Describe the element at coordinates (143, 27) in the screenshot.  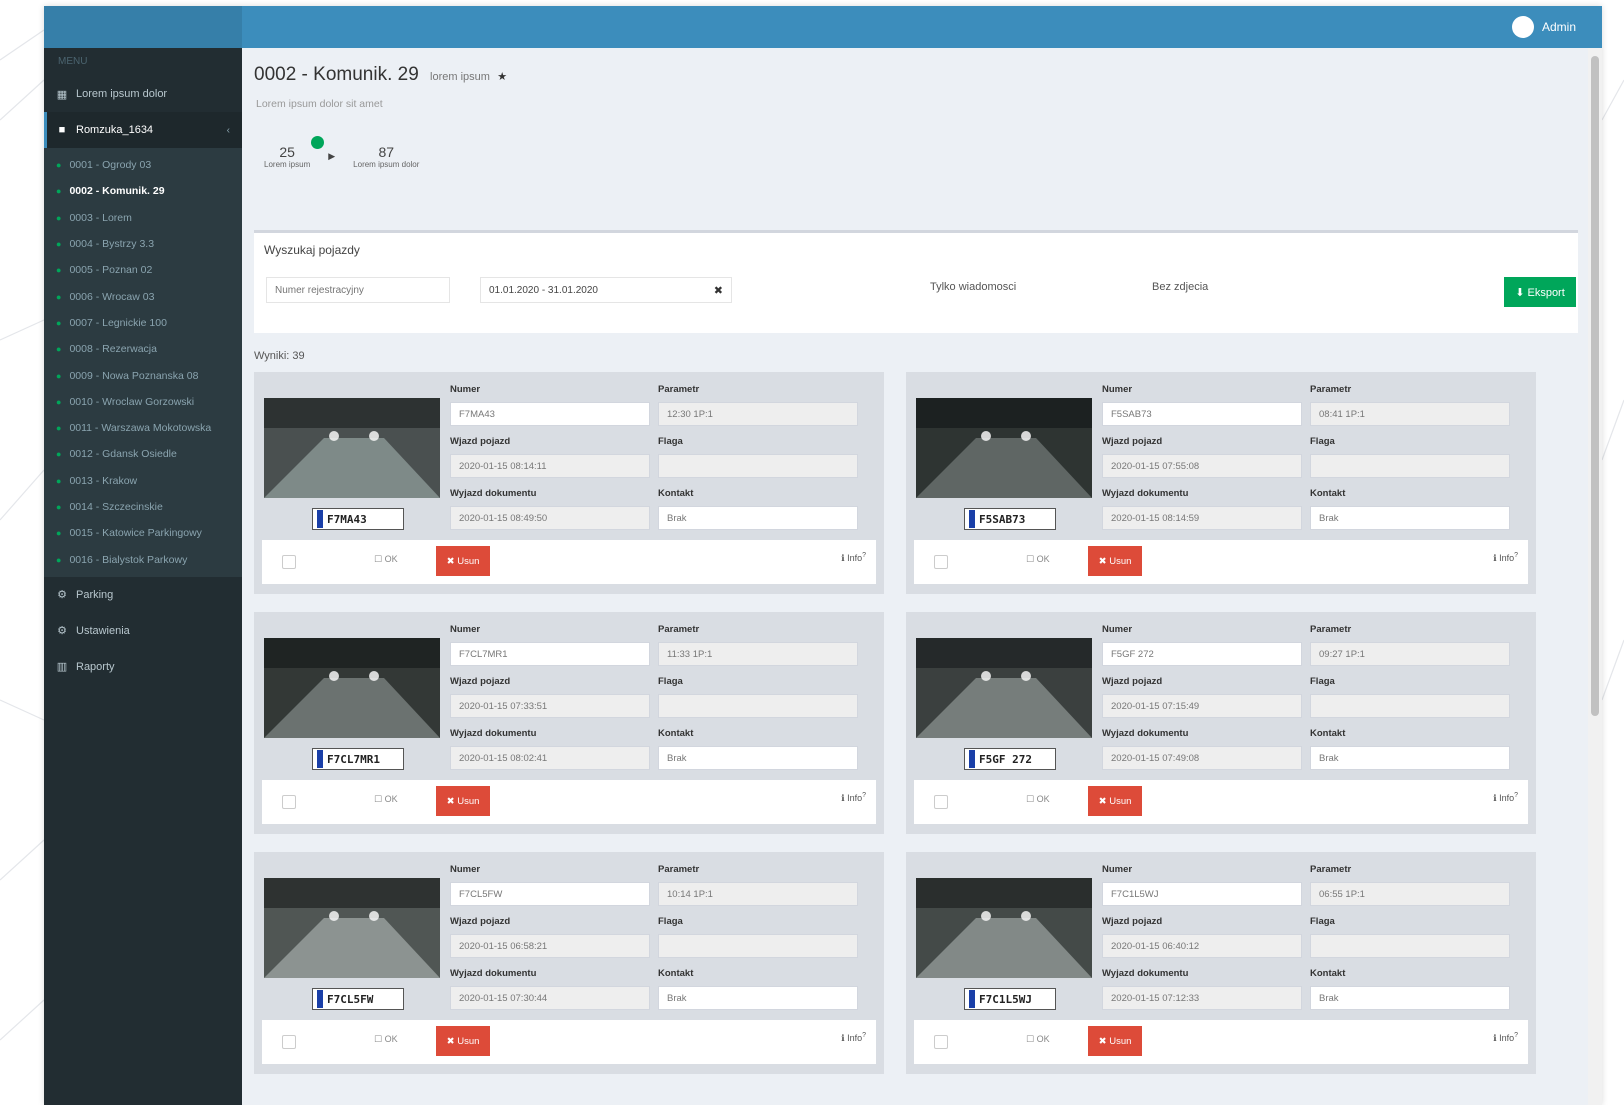
I see `brand-logo` at that location.